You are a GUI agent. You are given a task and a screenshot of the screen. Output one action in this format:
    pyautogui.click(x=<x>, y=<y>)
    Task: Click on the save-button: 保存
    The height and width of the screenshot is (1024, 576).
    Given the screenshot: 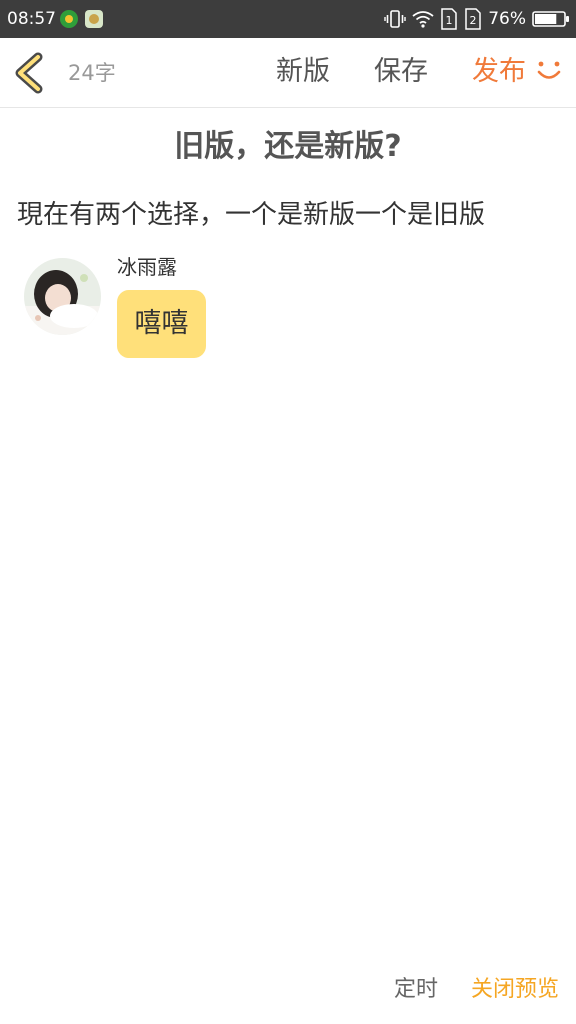 What is the action you would take?
    pyautogui.click(x=401, y=72)
    